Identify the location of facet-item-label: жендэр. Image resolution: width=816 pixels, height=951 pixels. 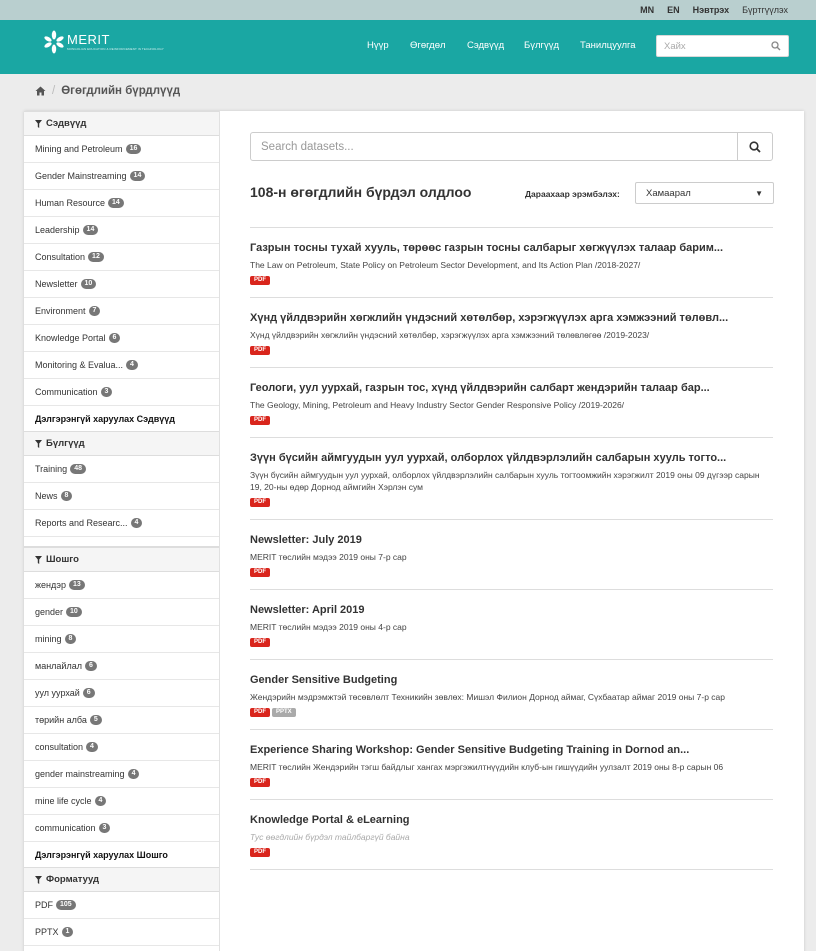
(50, 585).